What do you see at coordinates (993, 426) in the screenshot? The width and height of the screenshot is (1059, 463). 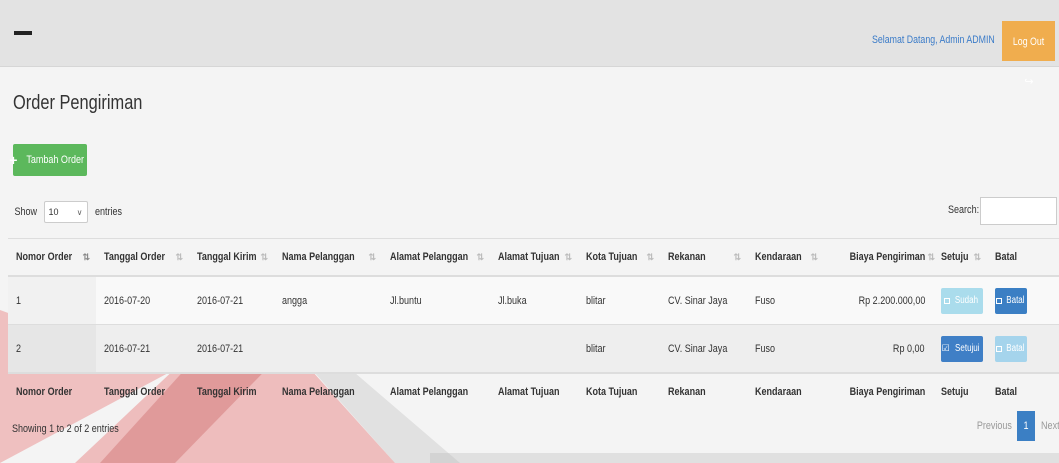 I see `previous-page-button: Previous` at bounding box center [993, 426].